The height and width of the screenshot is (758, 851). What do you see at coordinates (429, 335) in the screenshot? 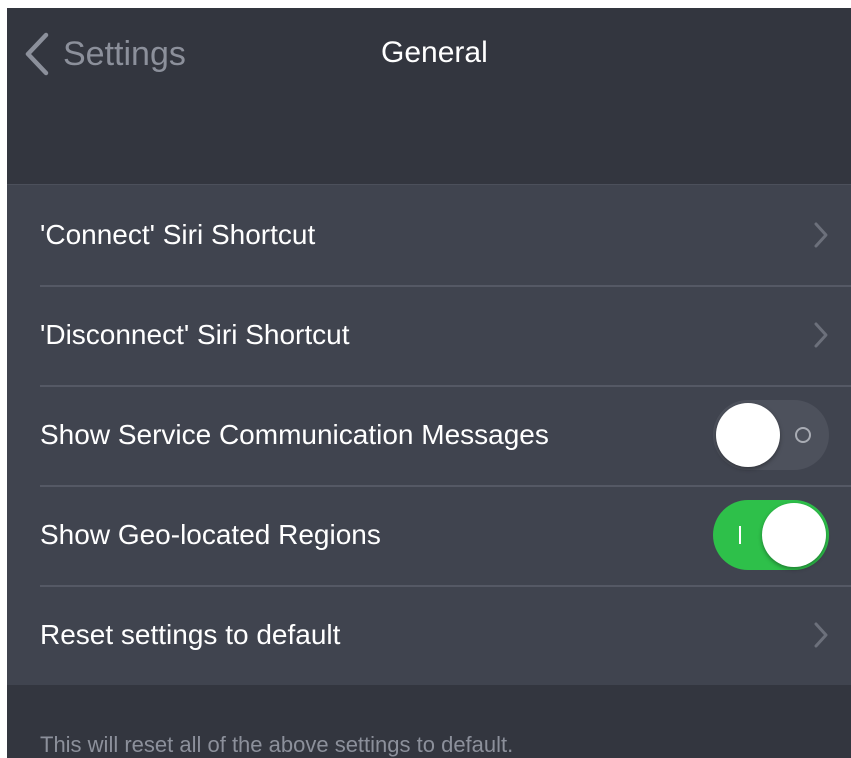
I see `disconnect-siri-shortcut-row: 'Disconnect' Siri Shortcut` at bounding box center [429, 335].